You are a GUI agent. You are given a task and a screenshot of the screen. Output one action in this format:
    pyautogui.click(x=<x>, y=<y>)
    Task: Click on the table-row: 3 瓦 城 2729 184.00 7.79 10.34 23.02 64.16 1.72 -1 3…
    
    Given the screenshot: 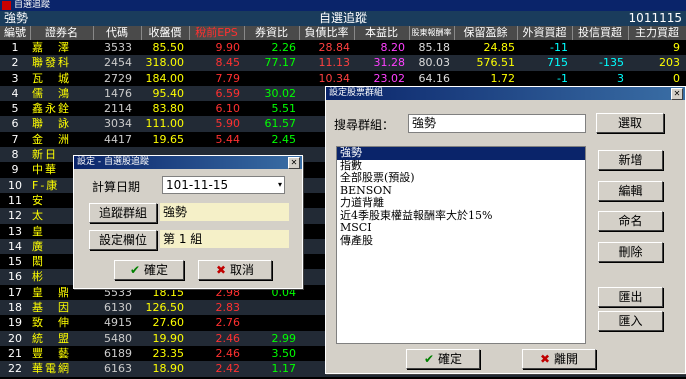 What is the action you would take?
    pyautogui.click(x=343, y=78)
    